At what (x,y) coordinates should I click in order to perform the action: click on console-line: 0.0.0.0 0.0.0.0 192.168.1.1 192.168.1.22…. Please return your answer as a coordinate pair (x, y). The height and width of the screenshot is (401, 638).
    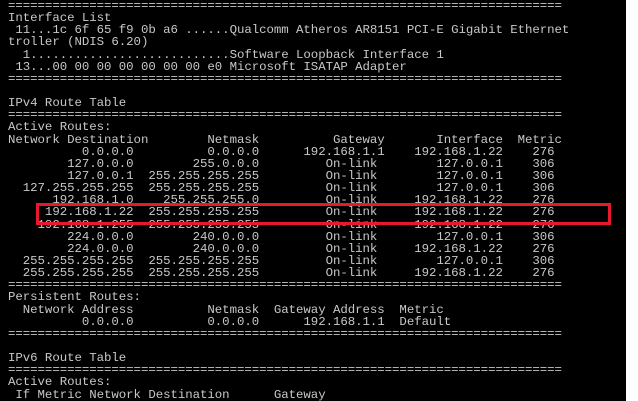
    Looking at the image, I should click on (281, 151).